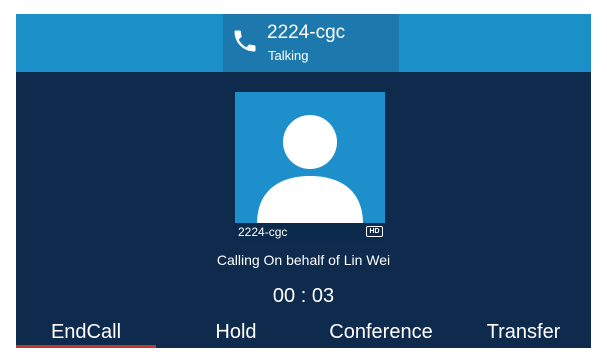  What do you see at coordinates (523, 333) in the screenshot?
I see `transfer-button: Transfer` at bounding box center [523, 333].